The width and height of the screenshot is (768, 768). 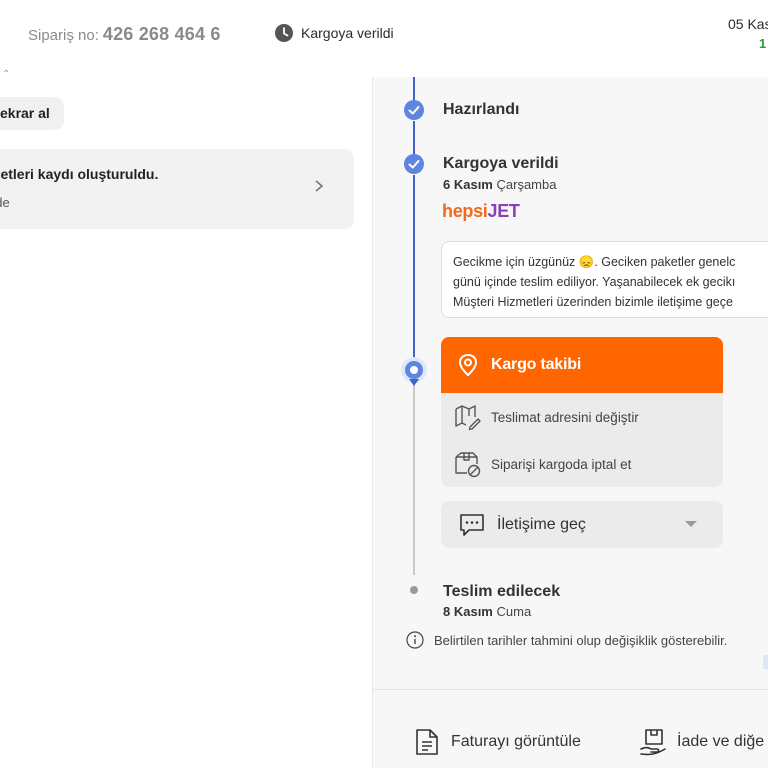 What do you see at coordinates (32, 113) in the screenshot?
I see `buy-again-button: ekrar al` at bounding box center [32, 113].